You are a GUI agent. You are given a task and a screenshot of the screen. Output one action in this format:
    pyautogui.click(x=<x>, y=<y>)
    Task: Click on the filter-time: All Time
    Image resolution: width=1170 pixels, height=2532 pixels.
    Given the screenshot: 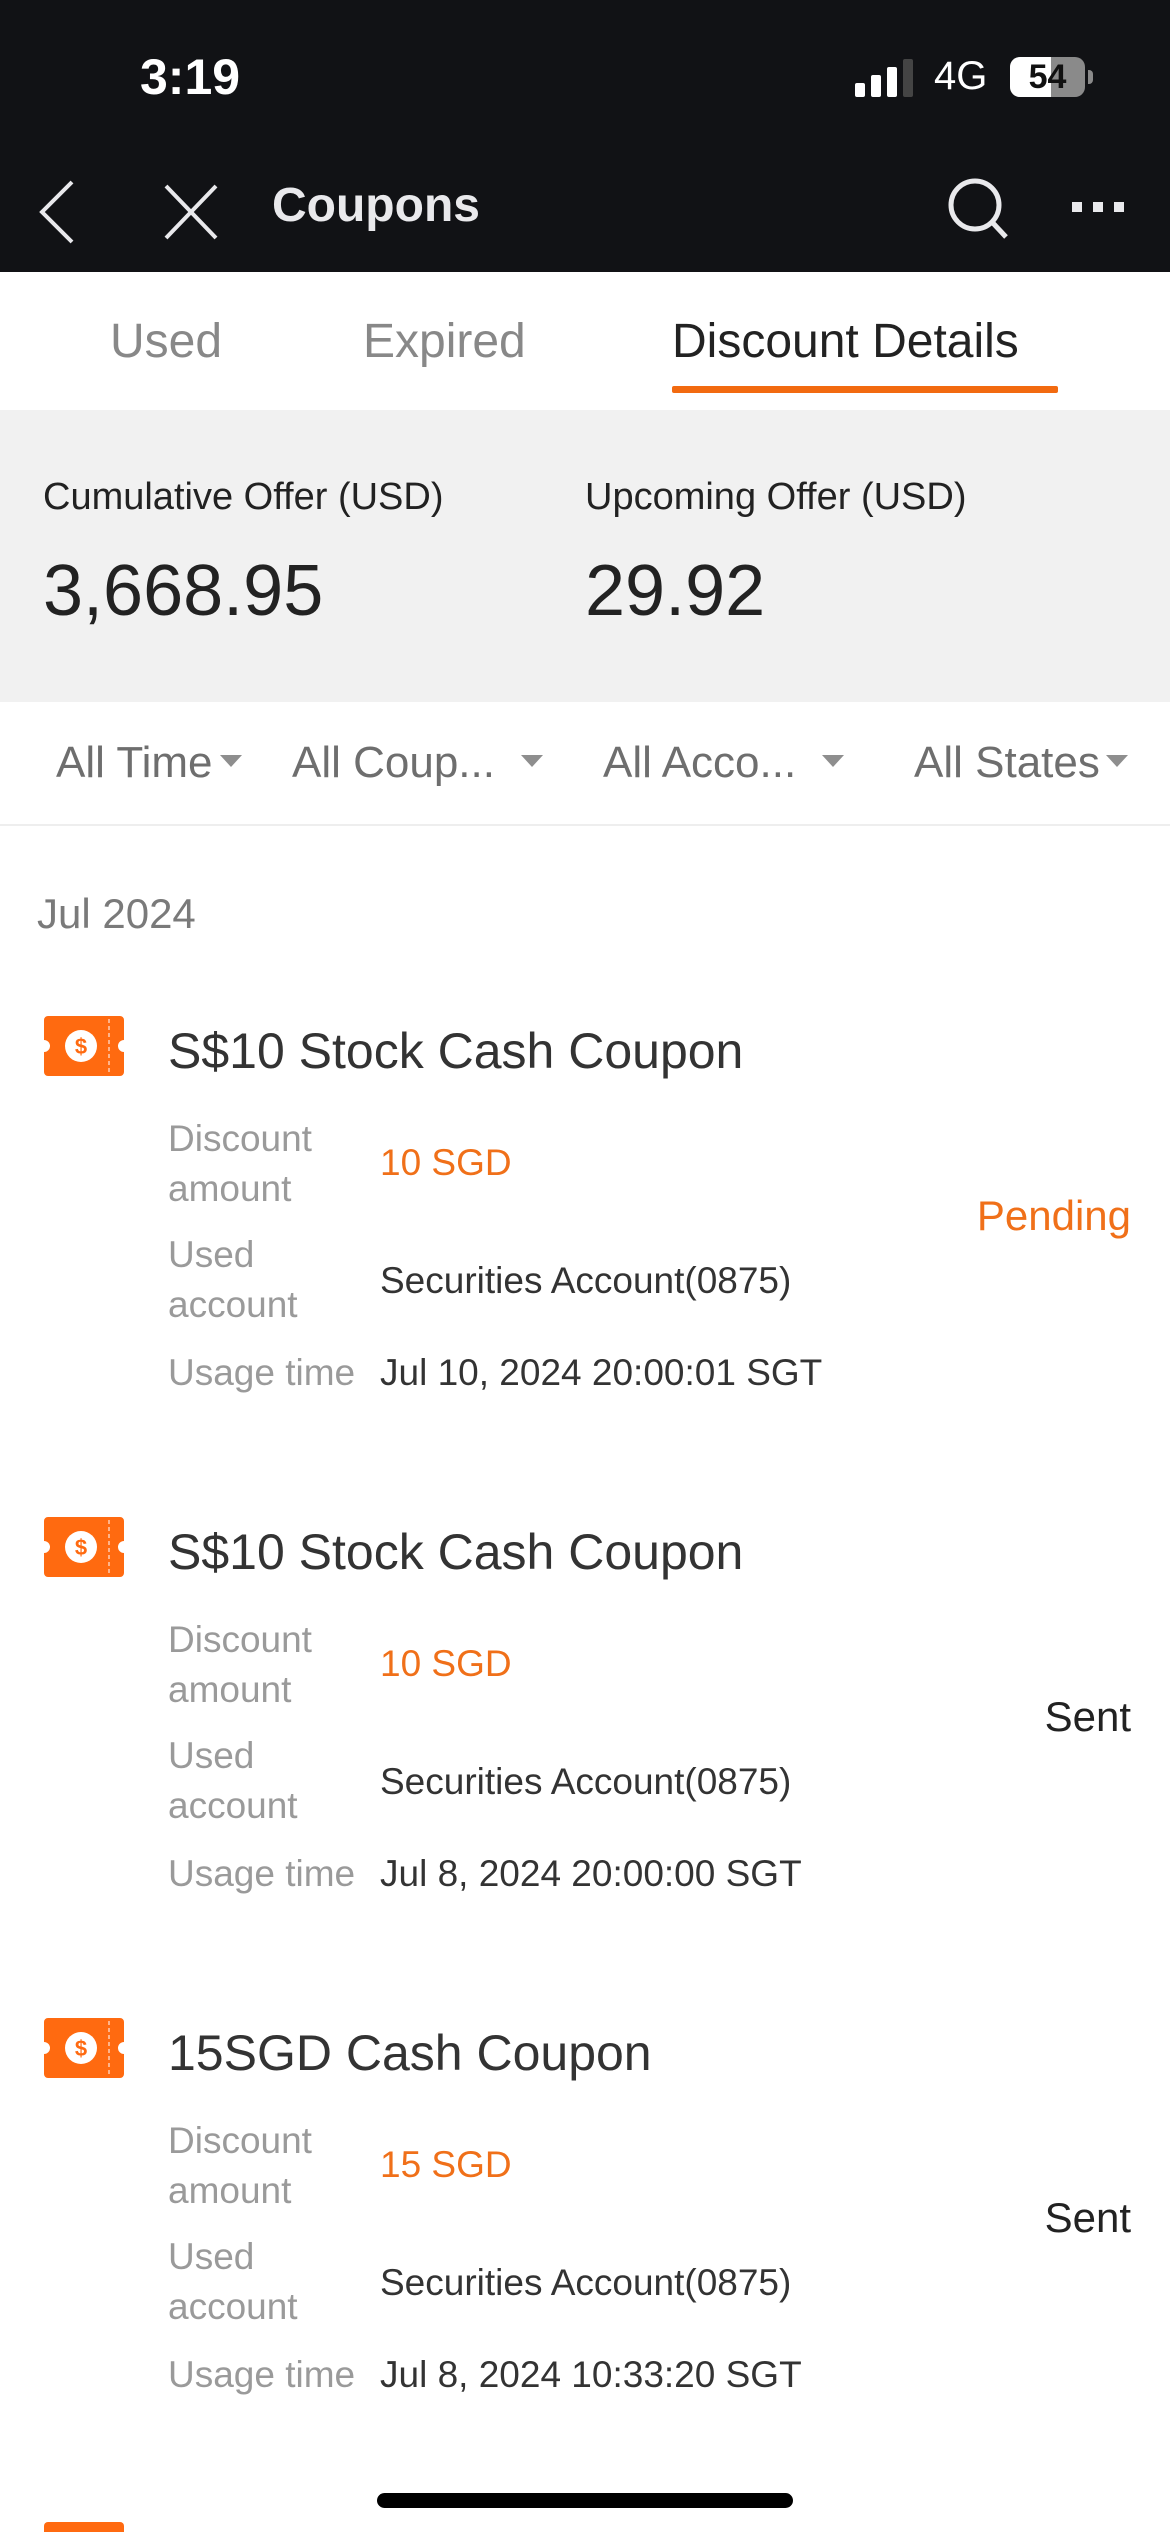 What is the action you would take?
    pyautogui.click(x=149, y=763)
    